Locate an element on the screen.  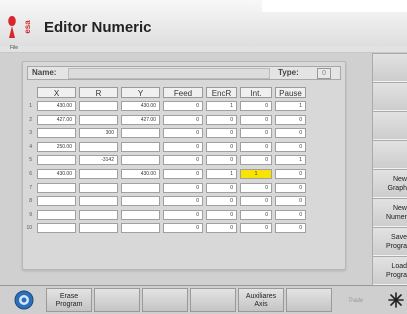
name-row: Name: Type: 0 is located at coordinates (184, 73).